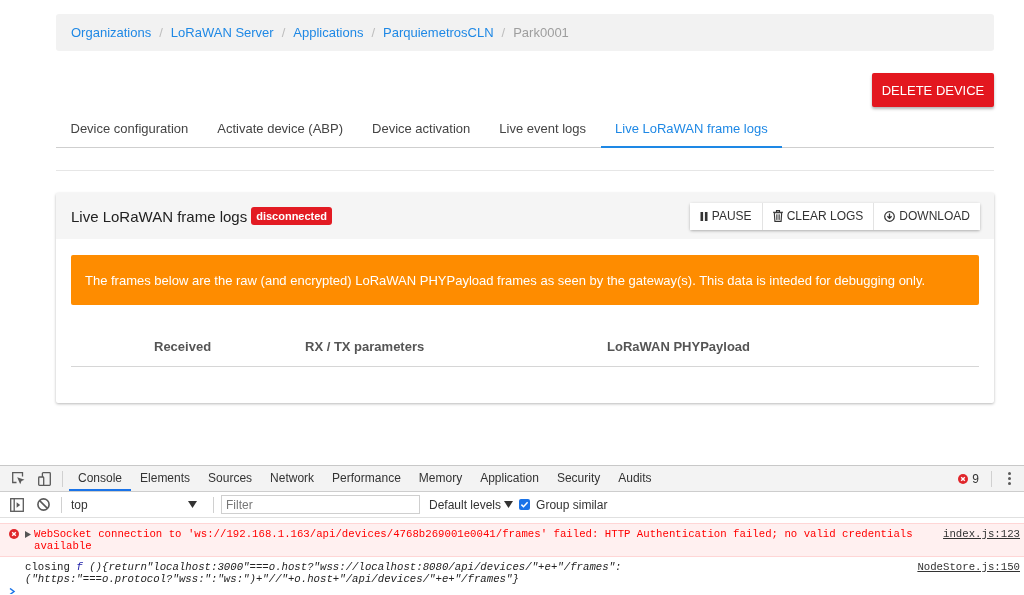  Describe the element at coordinates (525, 504) in the screenshot. I see `checkbox` at that location.